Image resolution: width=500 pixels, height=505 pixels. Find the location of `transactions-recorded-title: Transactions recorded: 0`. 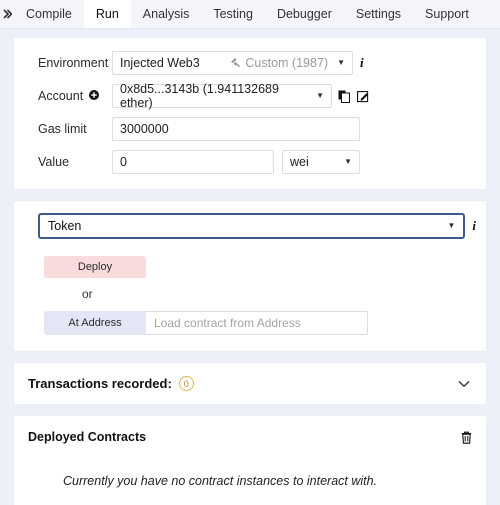

transactions-recorded-title: Transactions recorded: 0 is located at coordinates (111, 383).